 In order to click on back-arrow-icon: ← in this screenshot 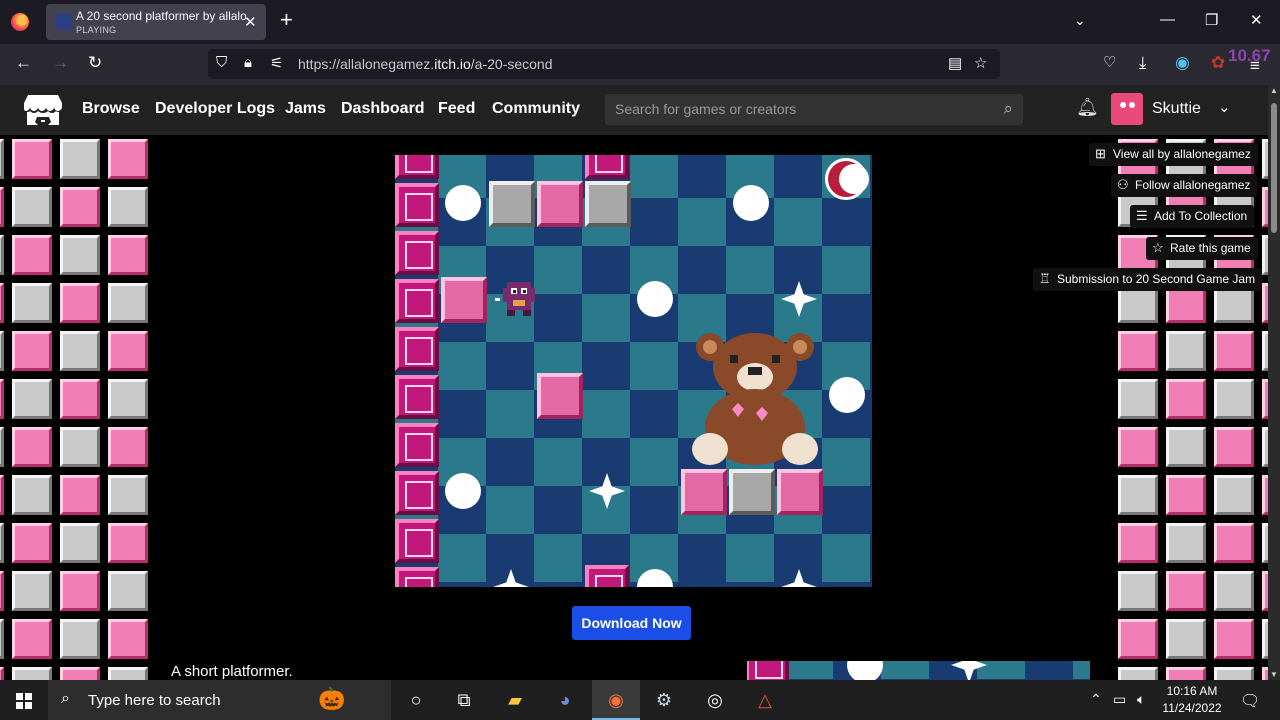, I will do `click(23, 63)`.